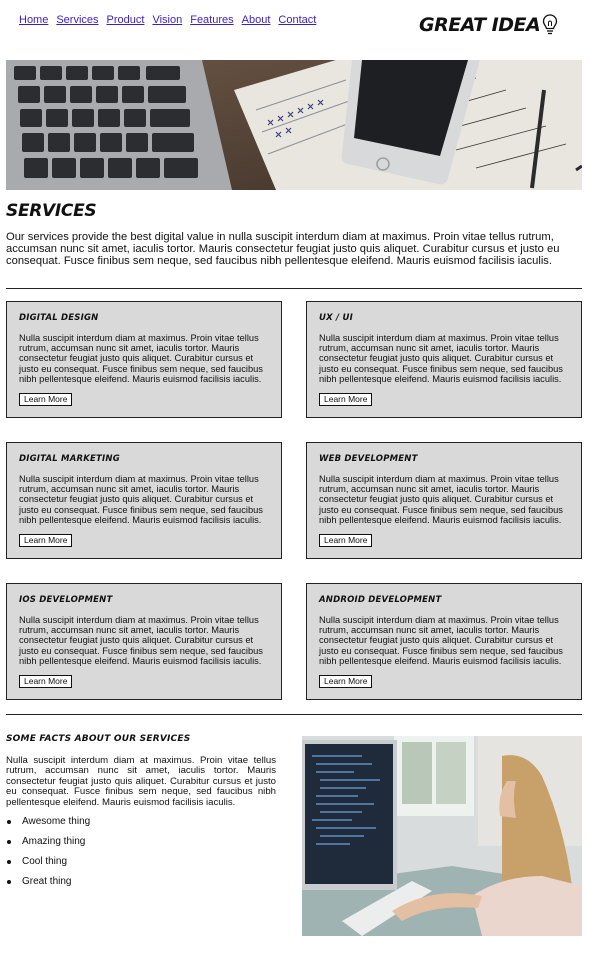 This screenshot has width=589, height=957. I want to click on list-item: Cool thing, so click(48, 865).